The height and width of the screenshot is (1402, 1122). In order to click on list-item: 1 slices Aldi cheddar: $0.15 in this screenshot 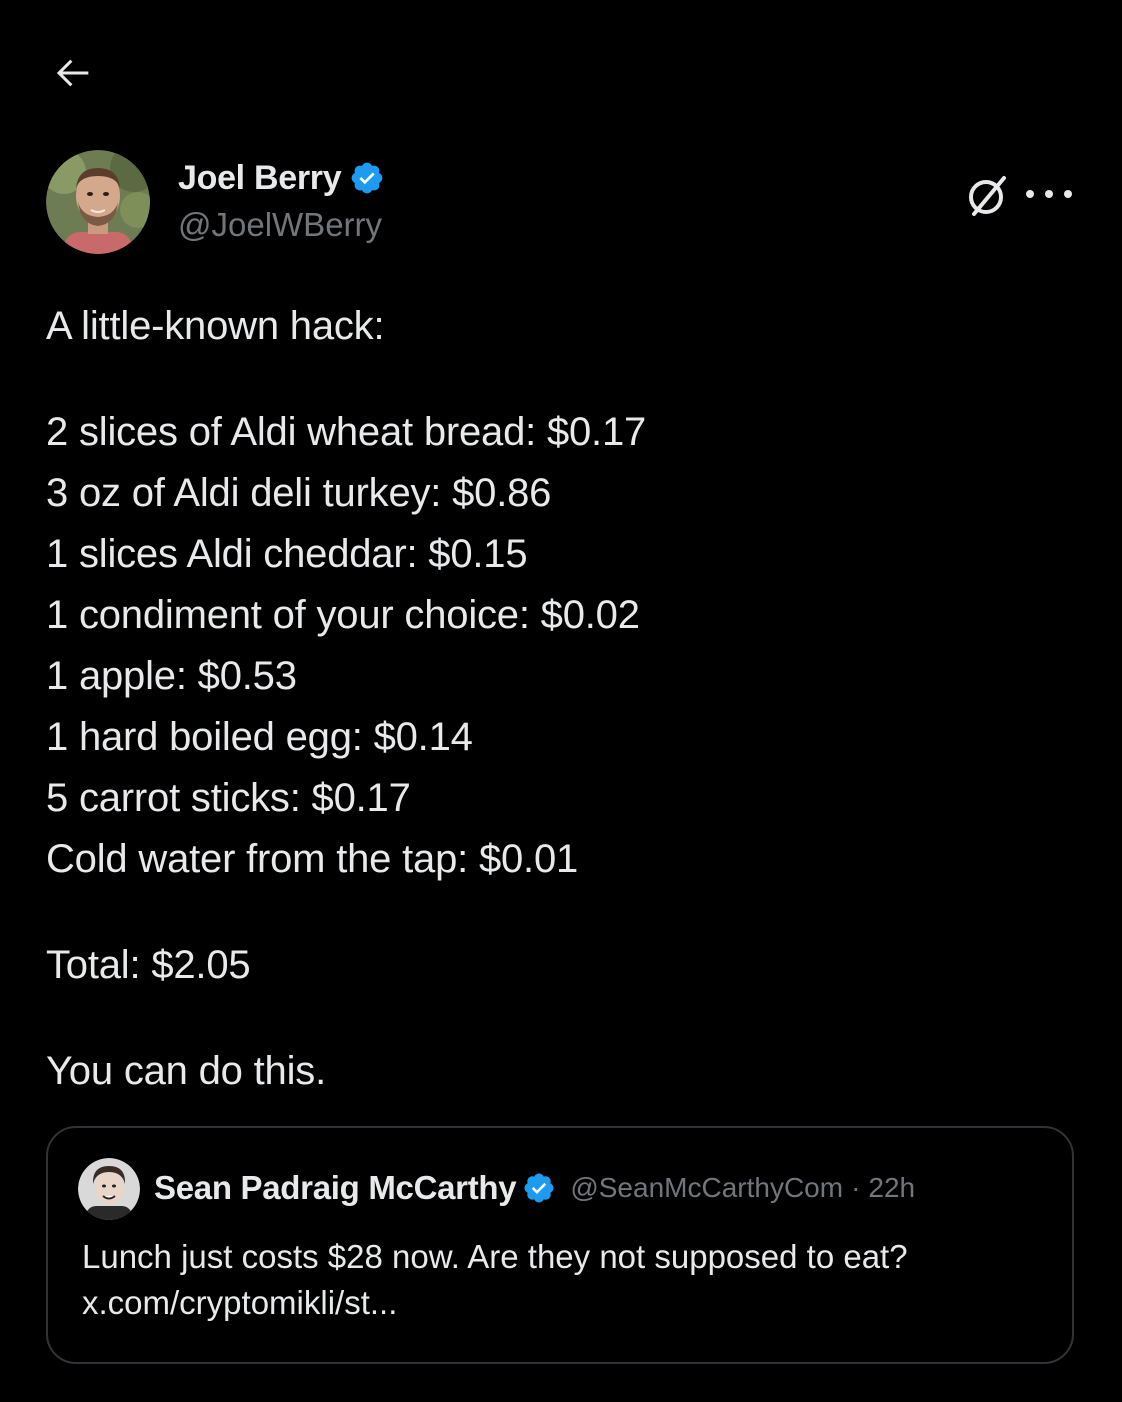, I will do `click(287, 554)`.